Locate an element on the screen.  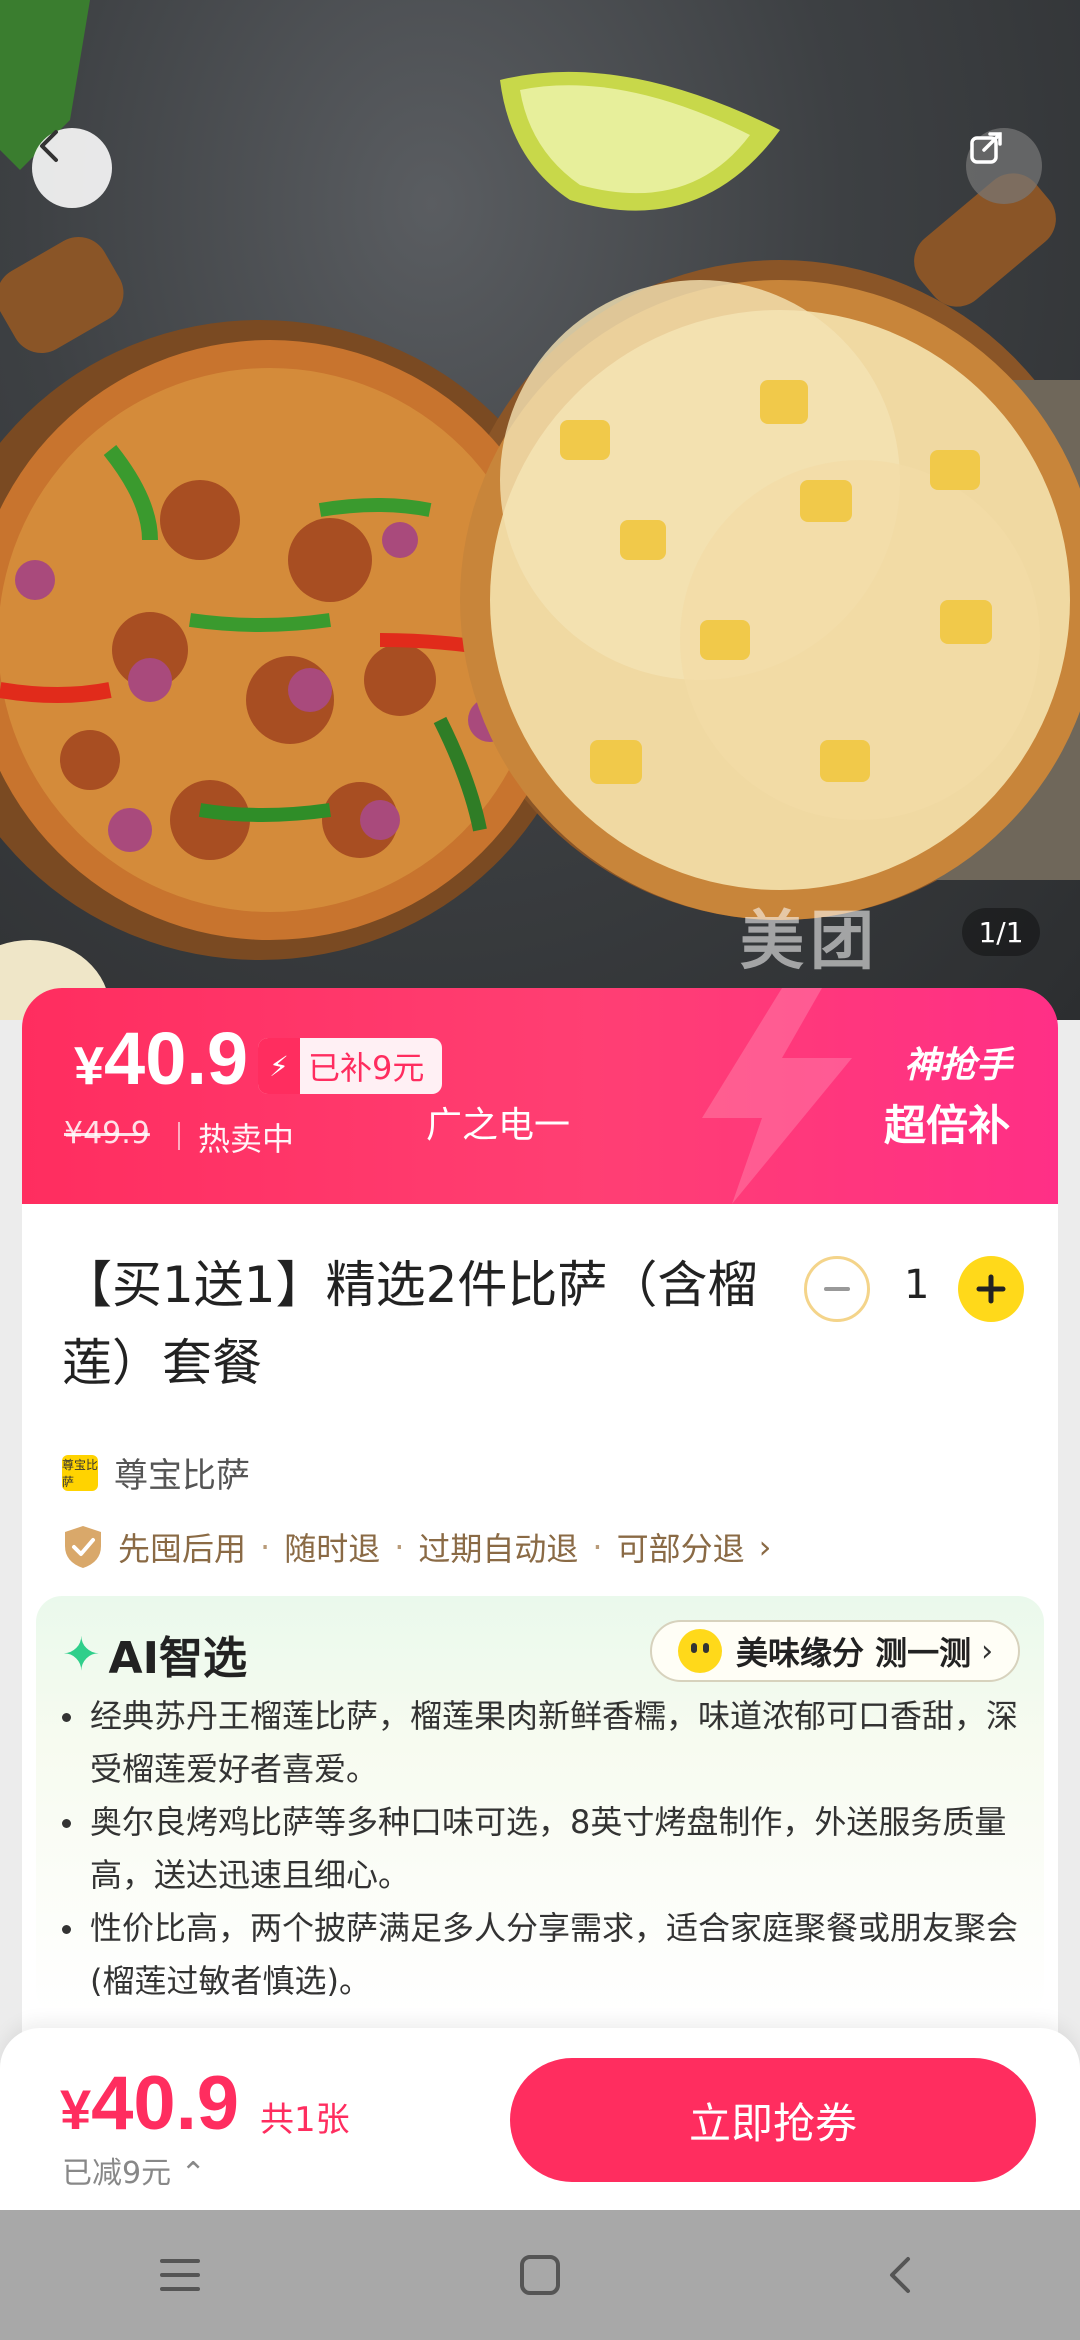
back-button is located at coordinates (72, 168).